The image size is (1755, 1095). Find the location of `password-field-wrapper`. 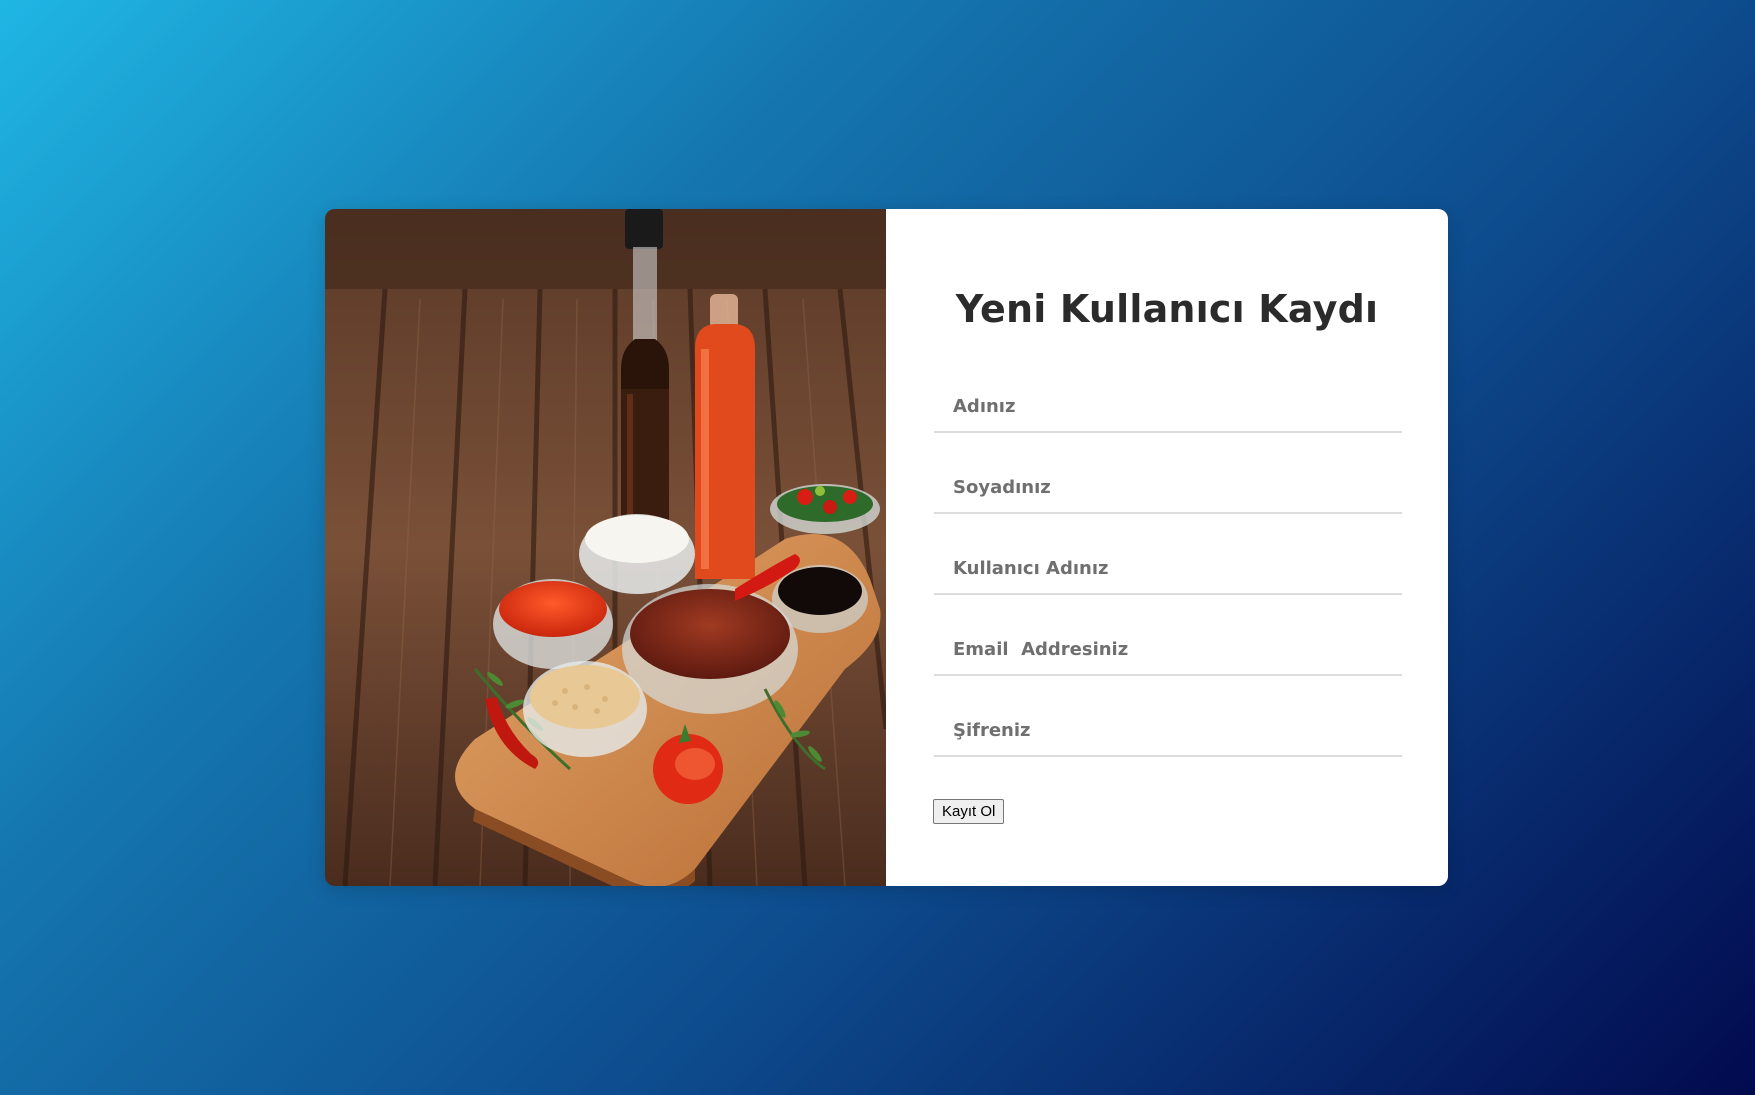

password-field-wrapper is located at coordinates (1168, 731).